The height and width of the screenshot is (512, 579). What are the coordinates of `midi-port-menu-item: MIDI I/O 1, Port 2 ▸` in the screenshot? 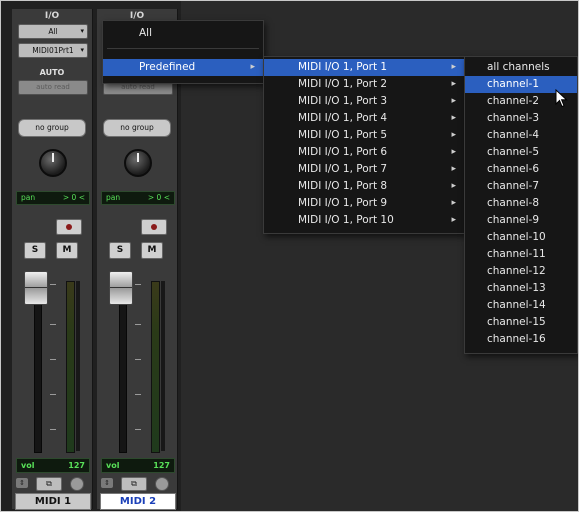 It's located at (364, 84).